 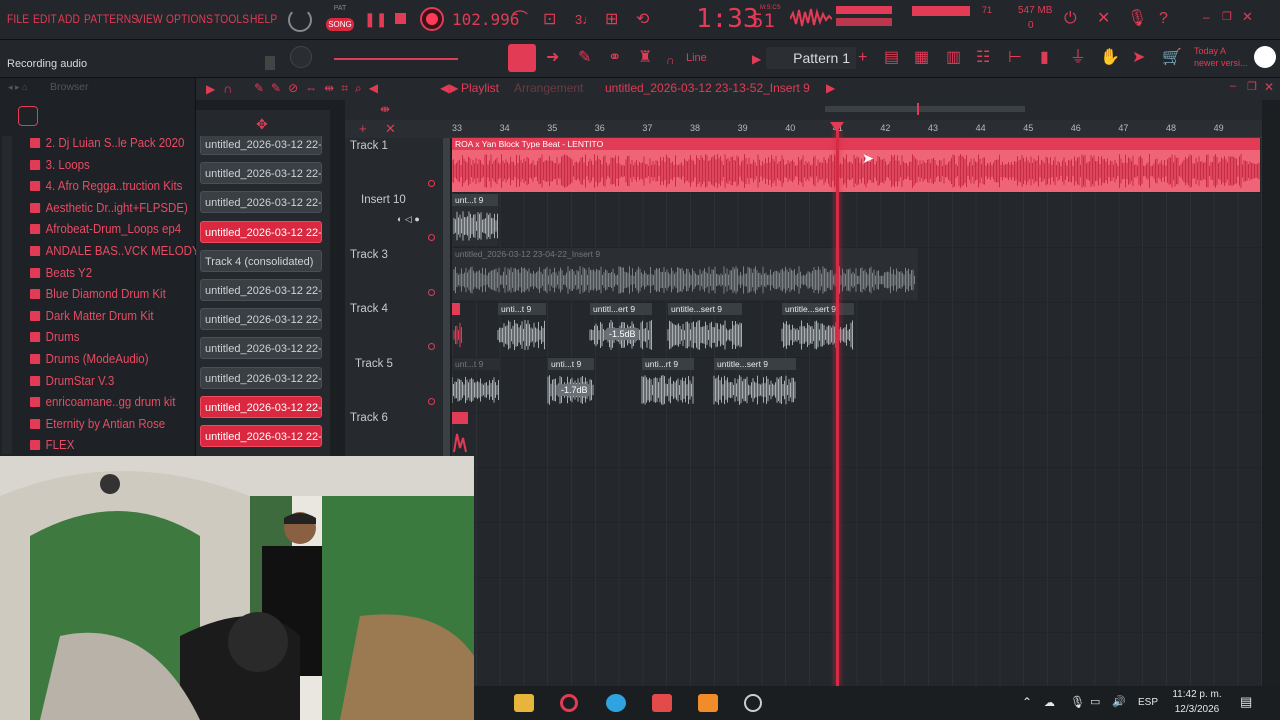 I want to click on menu-options: OPTIONS, so click(x=189, y=19).